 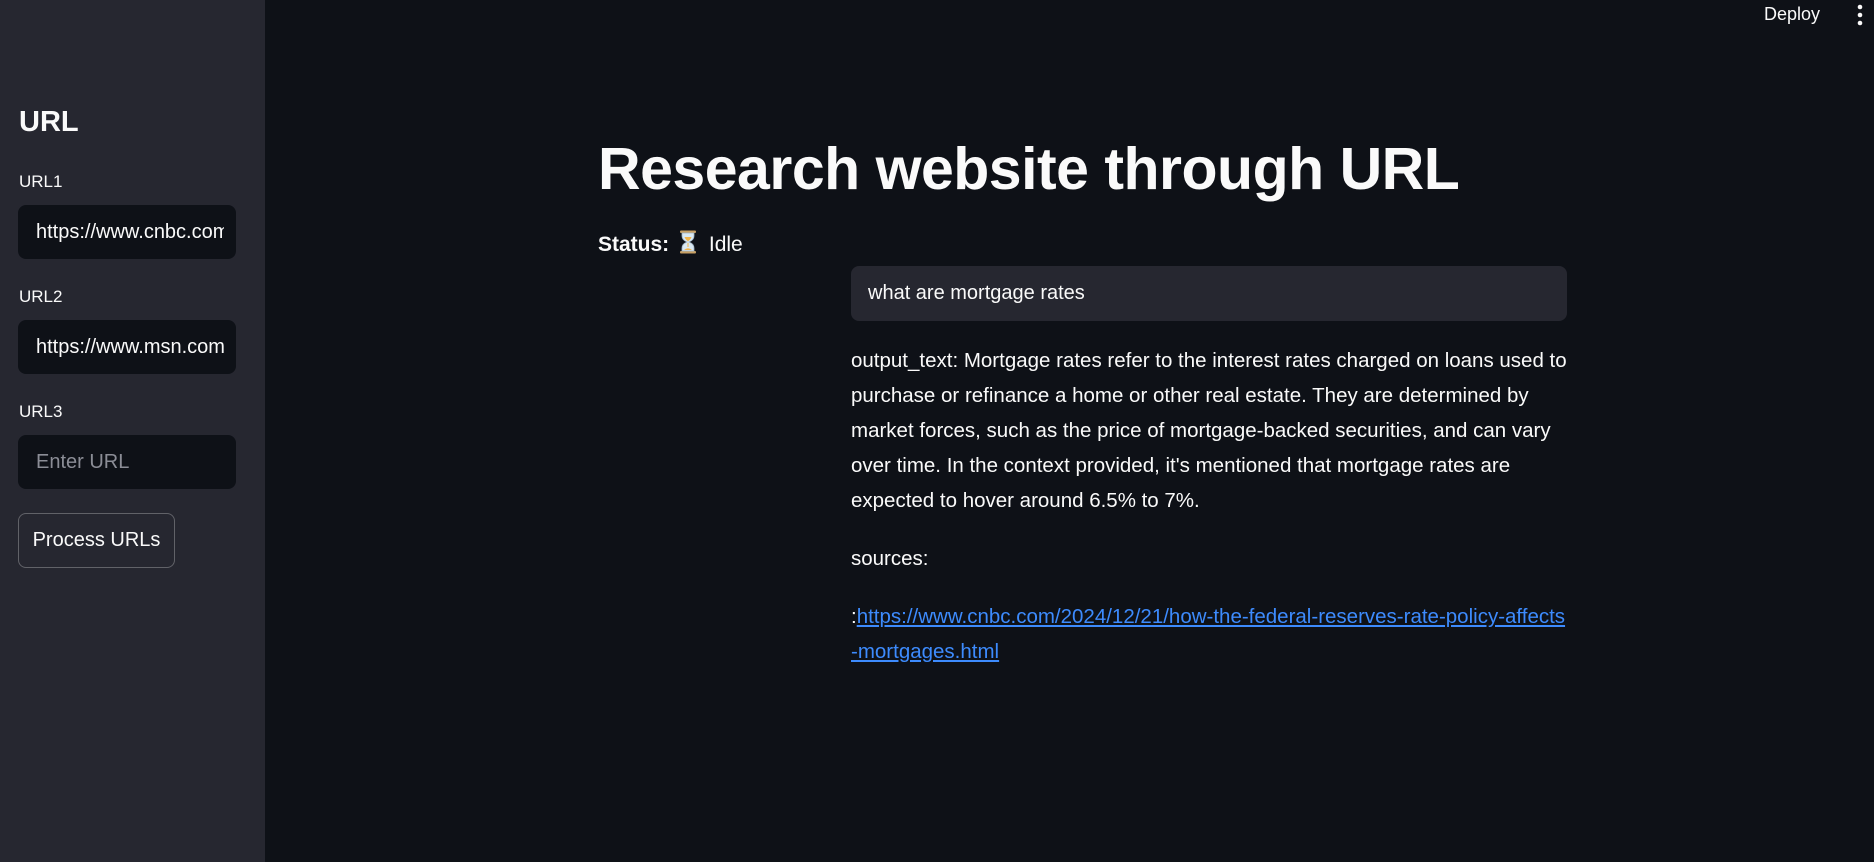 What do you see at coordinates (96, 540) in the screenshot?
I see `process-urls-button: Process URLs` at bounding box center [96, 540].